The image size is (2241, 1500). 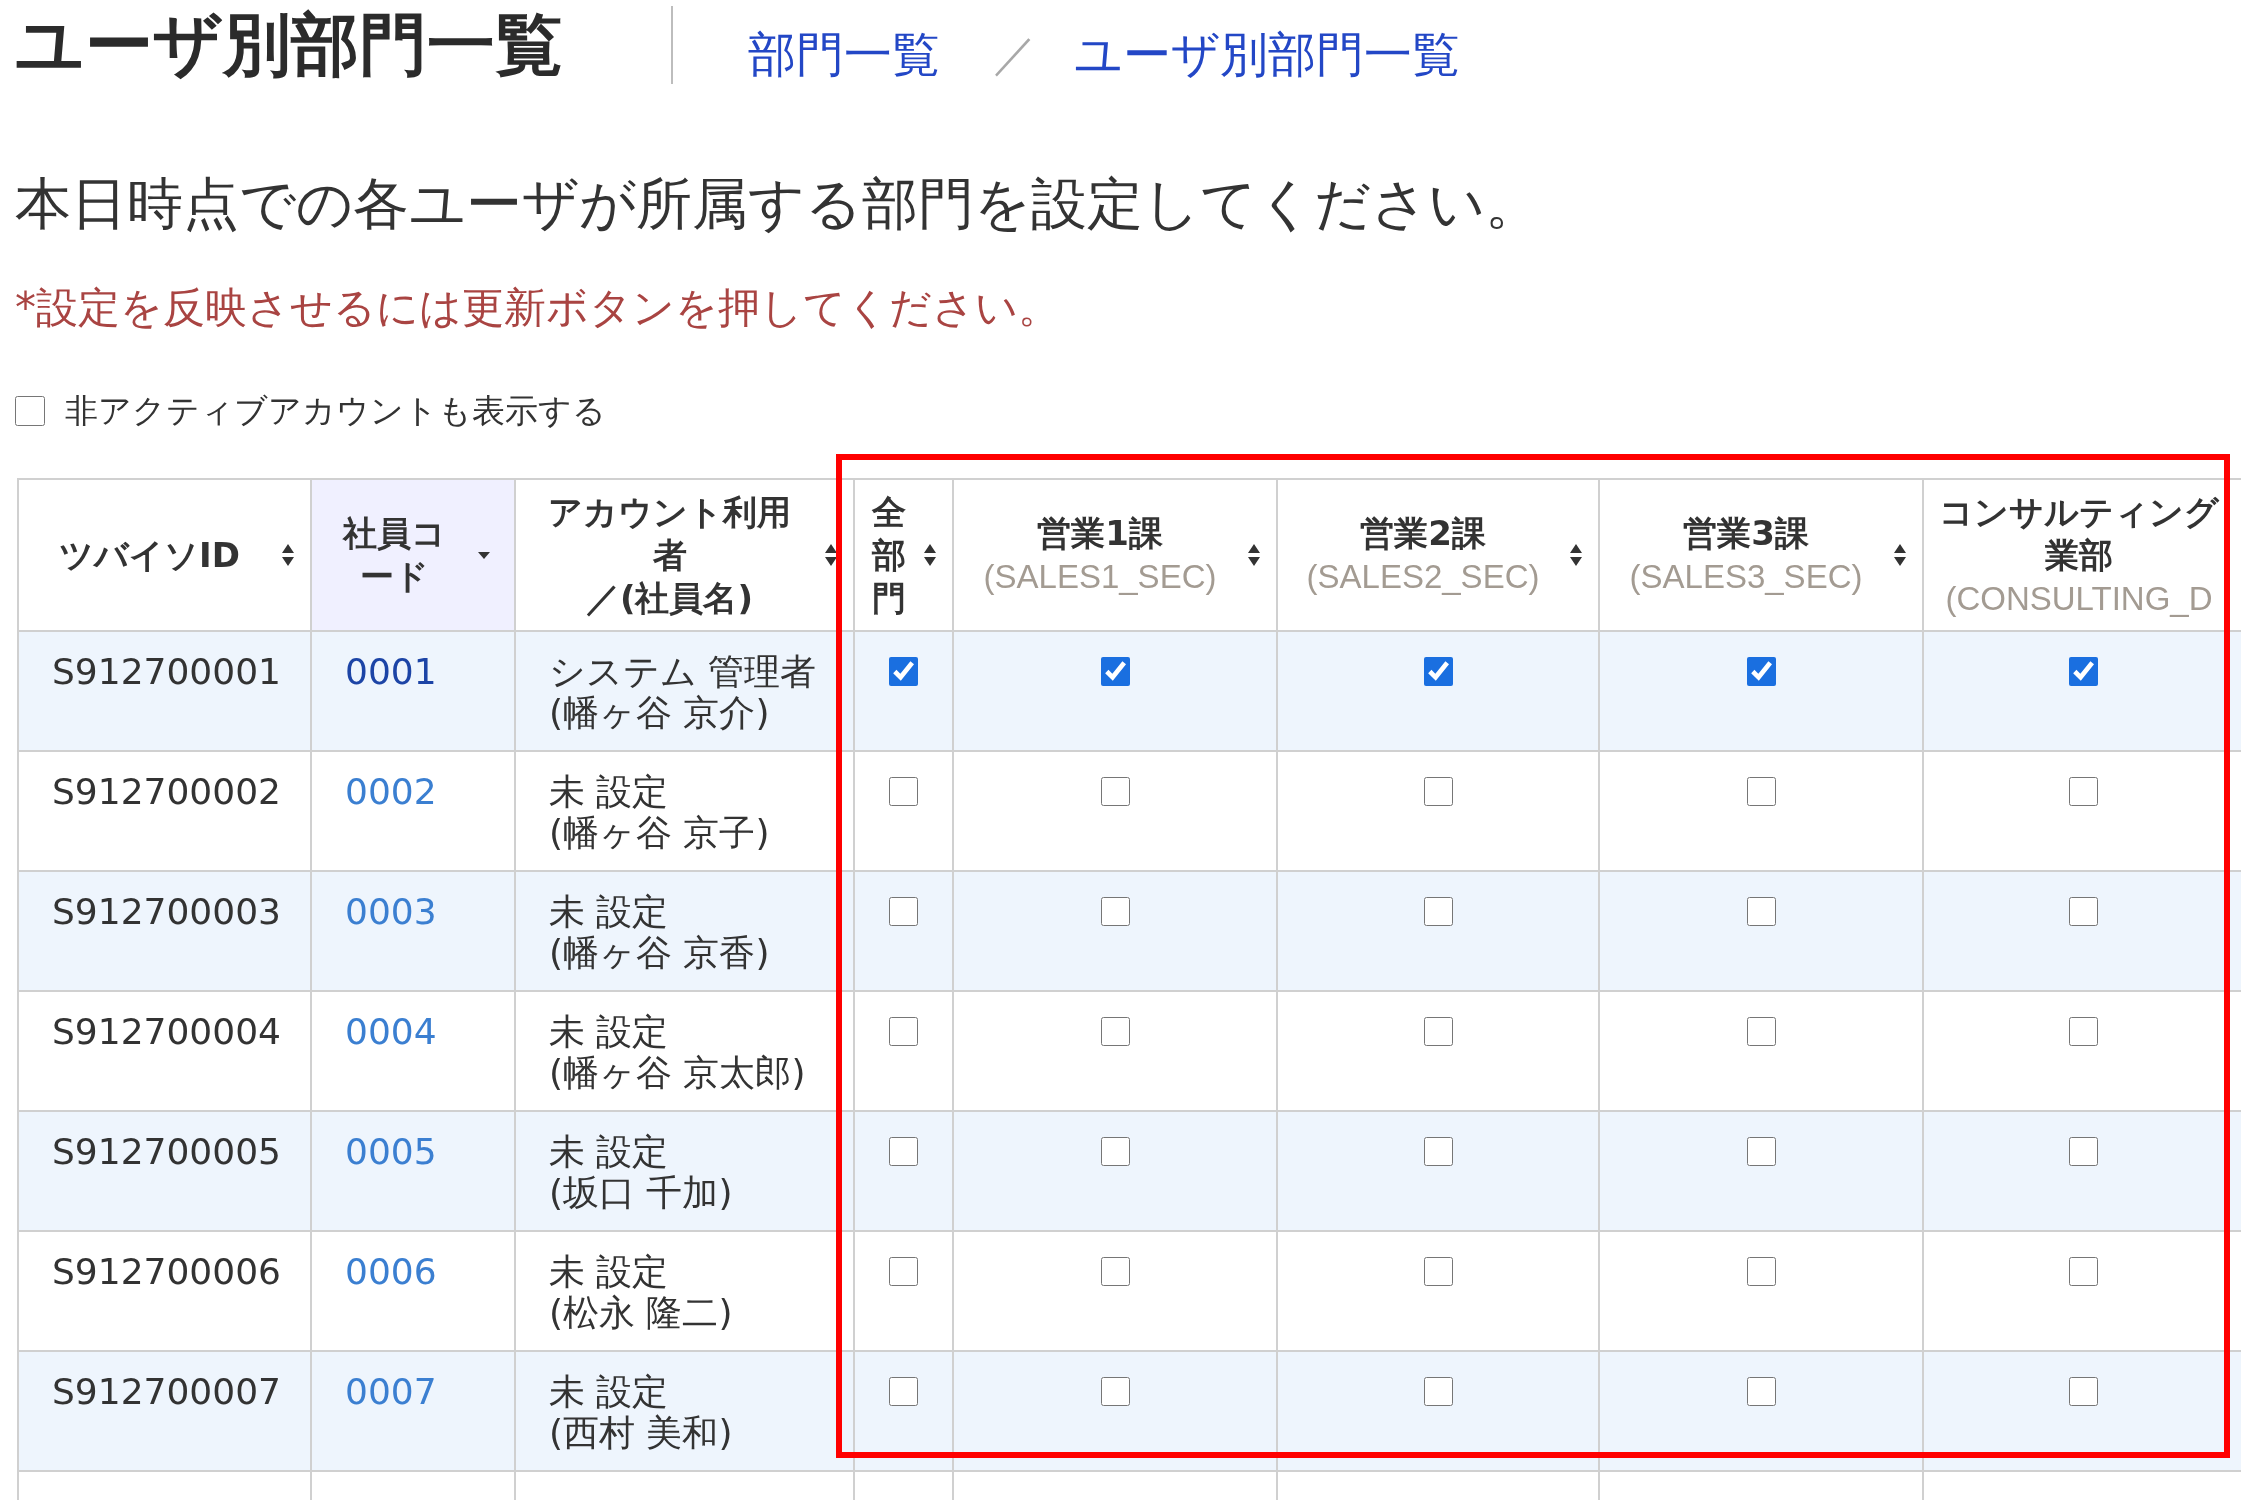 What do you see at coordinates (164, 555) in the screenshot?
I see `column-header: ツバイソID` at bounding box center [164, 555].